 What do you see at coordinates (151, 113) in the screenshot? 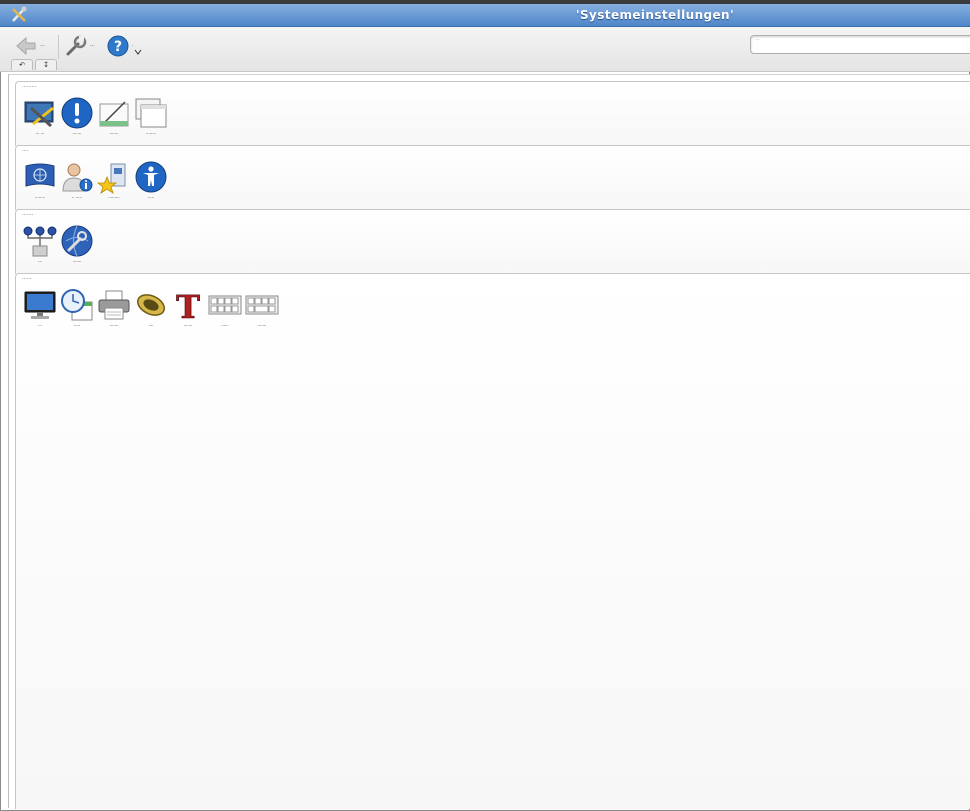
I see `window-behavior-icon` at bounding box center [151, 113].